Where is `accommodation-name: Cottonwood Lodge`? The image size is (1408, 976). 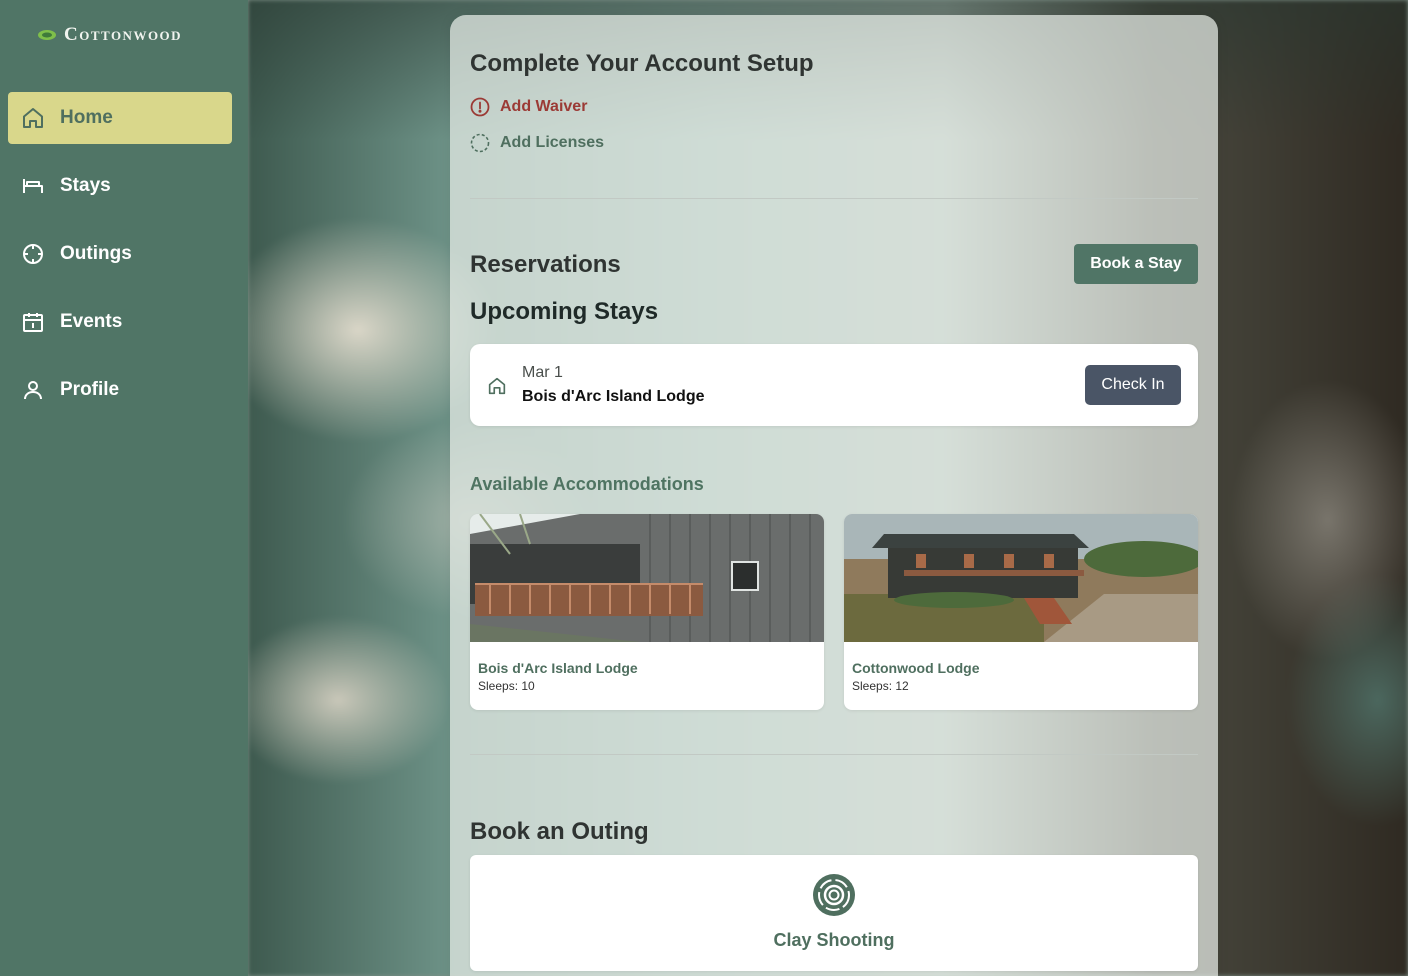
accommodation-name: Cottonwood Lodge is located at coordinates (916, 668).